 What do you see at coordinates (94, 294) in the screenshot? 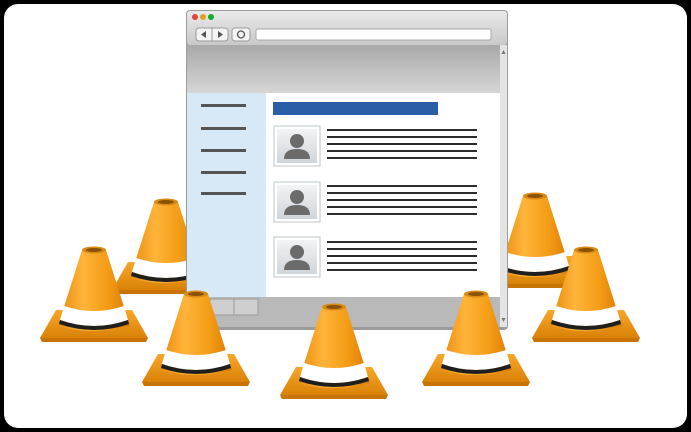
I see `cone-front-far-left` at bounding box center [94, 294].